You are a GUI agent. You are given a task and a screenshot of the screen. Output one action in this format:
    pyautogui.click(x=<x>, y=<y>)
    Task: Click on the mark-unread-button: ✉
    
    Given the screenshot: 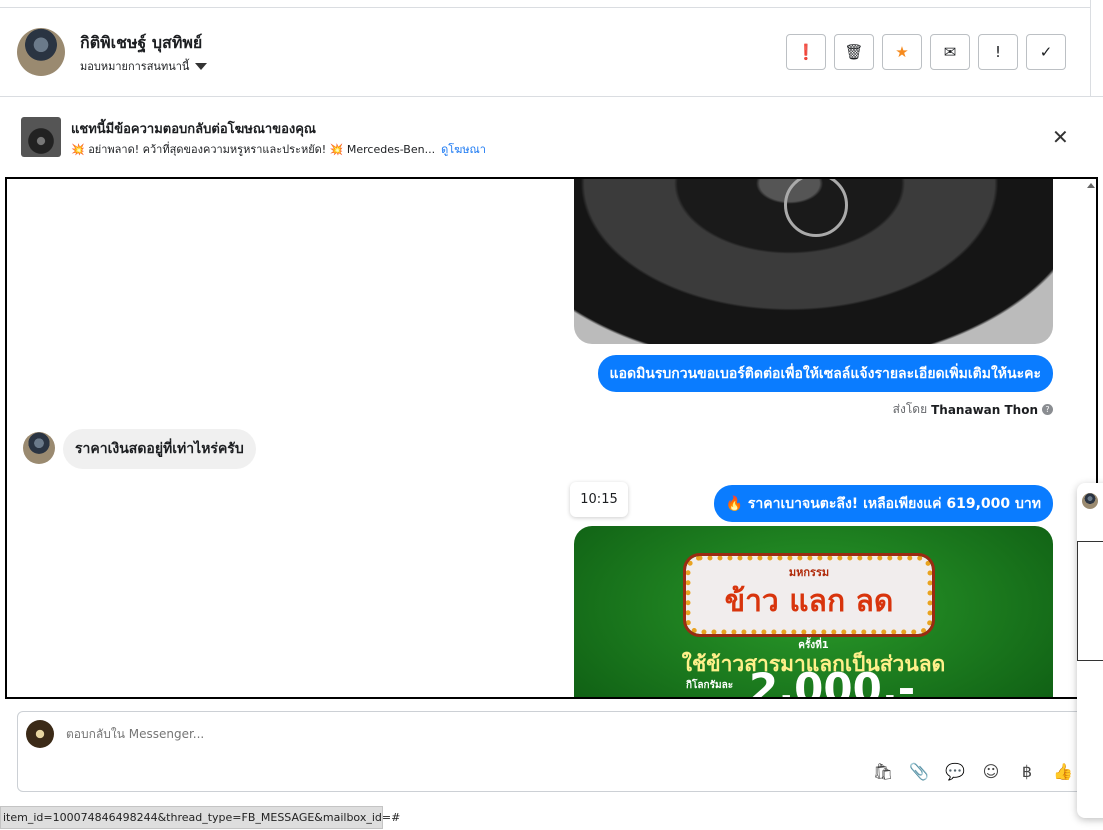 What is the action you would take?
    pyautogui.click(x=950, y=52)
    